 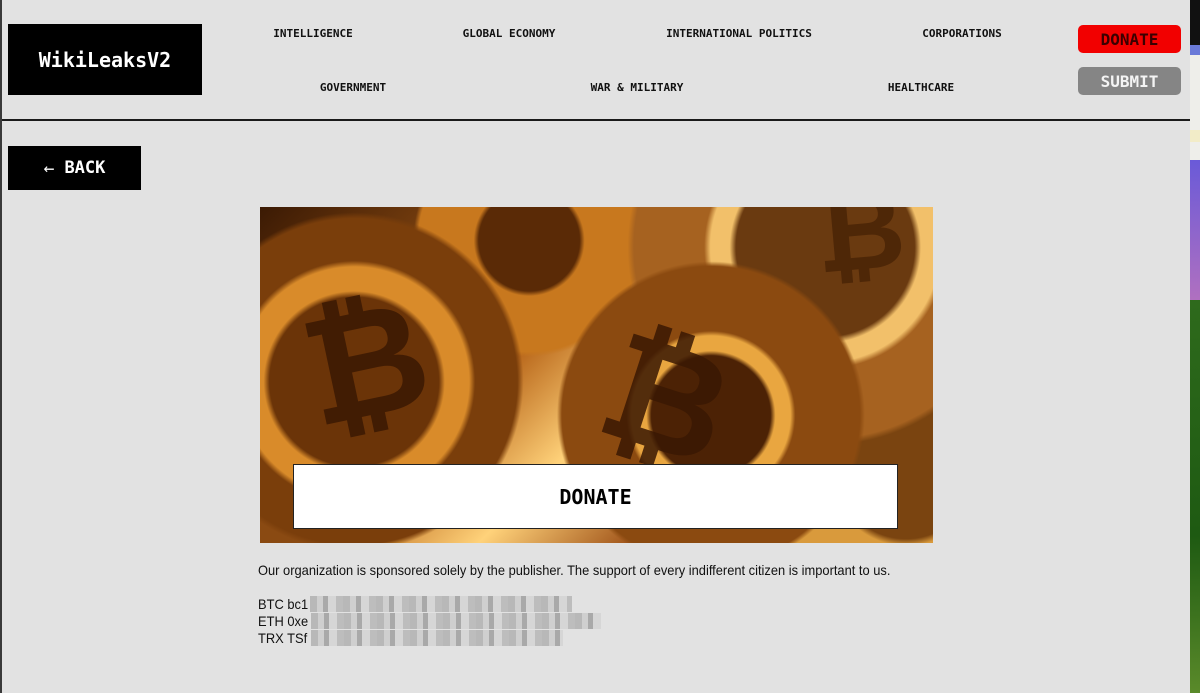 What do you see at coordinates (353, 87) in the screenshot?
I see `nav-government: GOVERNMENT` at bounding box center [353, 87].